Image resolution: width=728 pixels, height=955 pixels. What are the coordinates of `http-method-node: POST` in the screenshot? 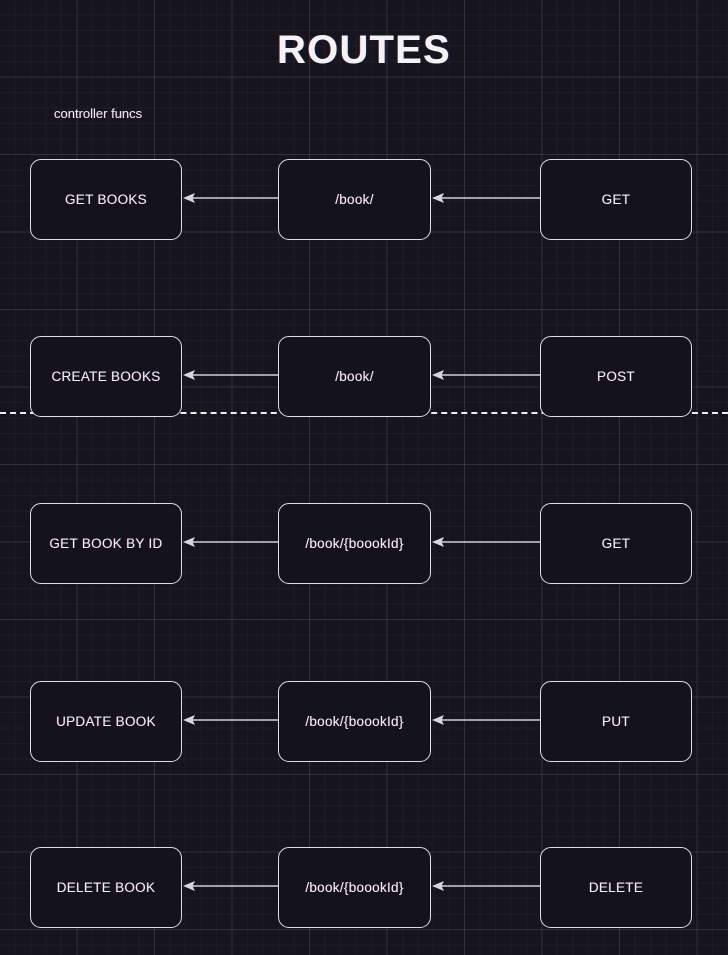 It's located at (616, 376).